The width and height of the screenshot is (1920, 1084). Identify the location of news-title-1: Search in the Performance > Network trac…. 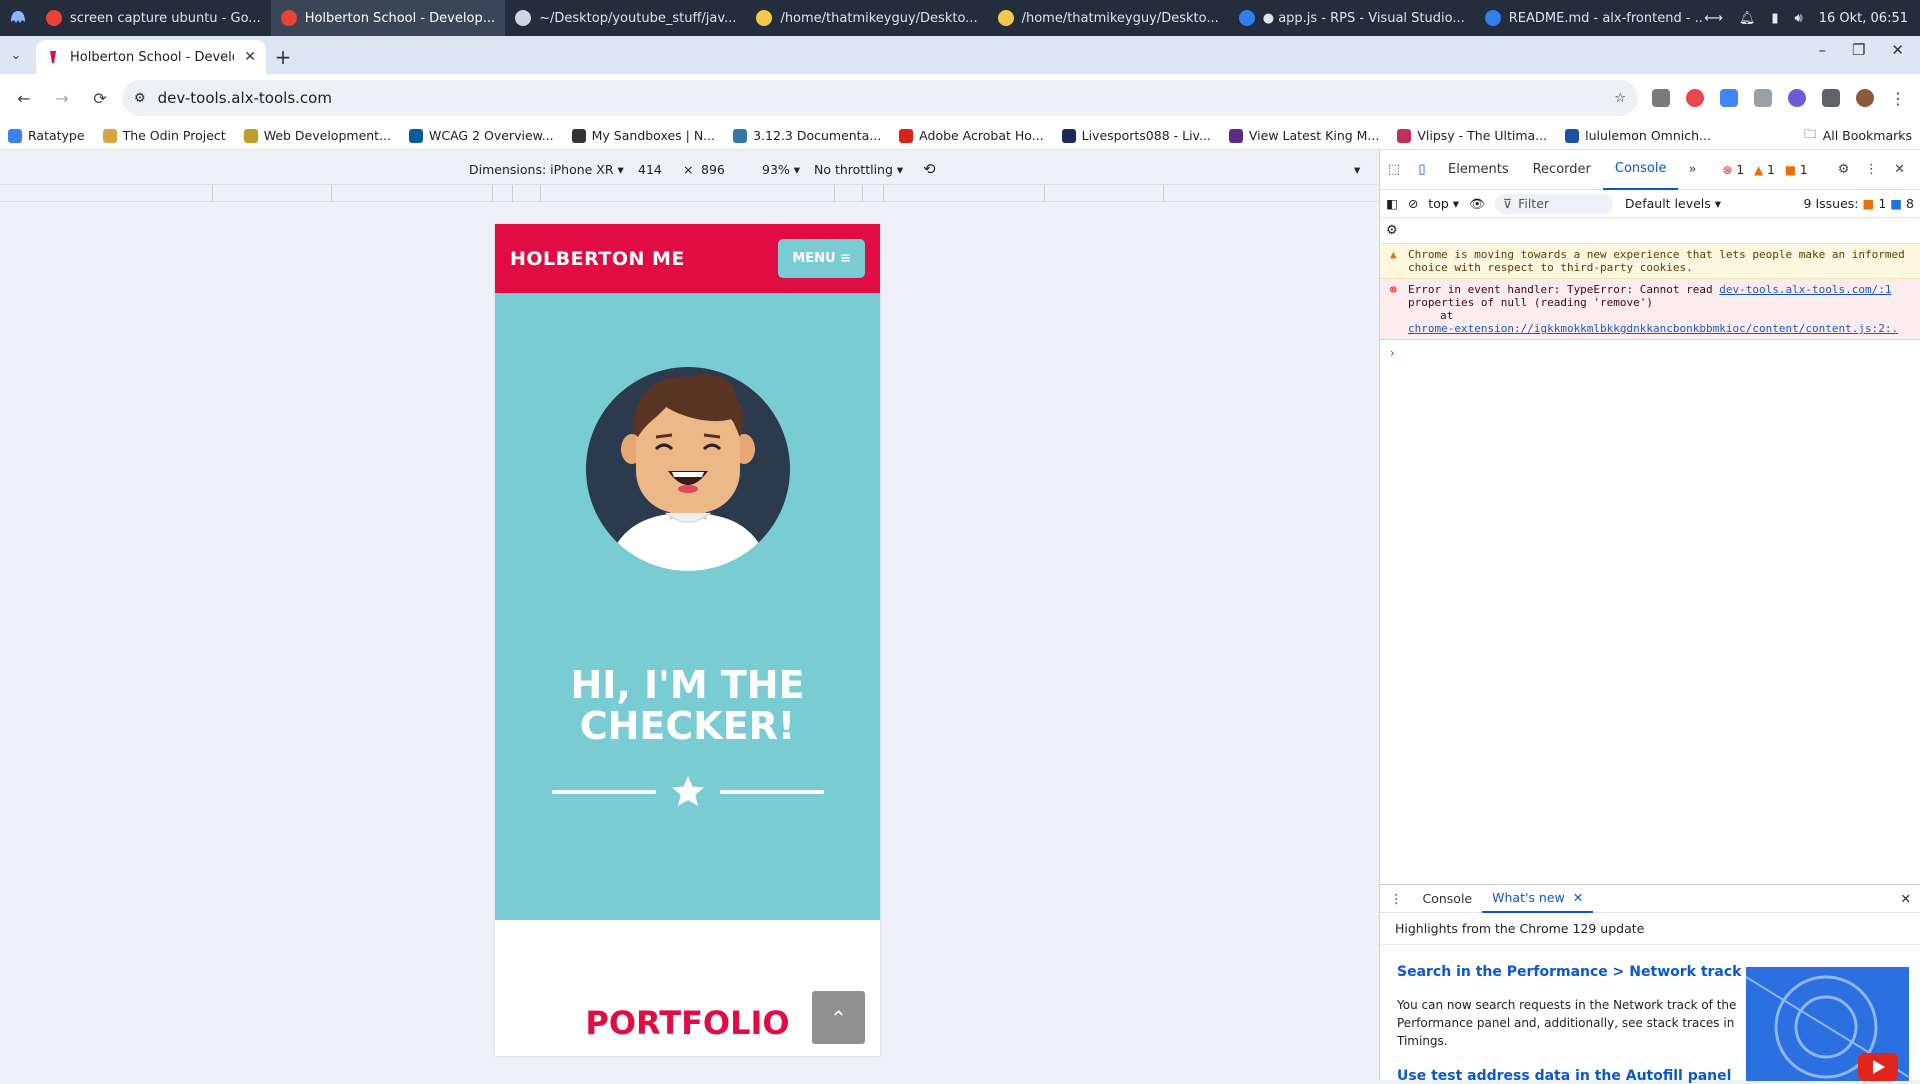
(1569, 972).